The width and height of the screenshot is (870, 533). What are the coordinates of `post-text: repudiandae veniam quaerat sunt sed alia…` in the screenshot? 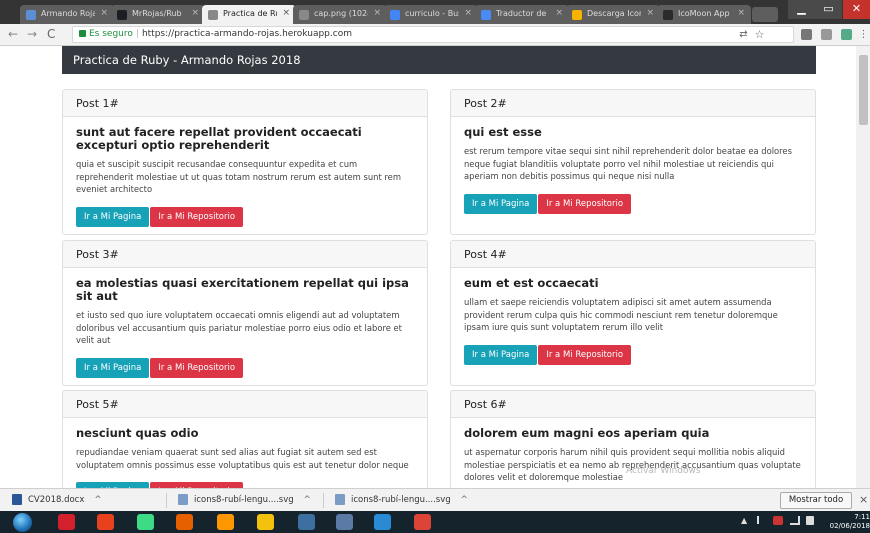 It's located at (242, 458).